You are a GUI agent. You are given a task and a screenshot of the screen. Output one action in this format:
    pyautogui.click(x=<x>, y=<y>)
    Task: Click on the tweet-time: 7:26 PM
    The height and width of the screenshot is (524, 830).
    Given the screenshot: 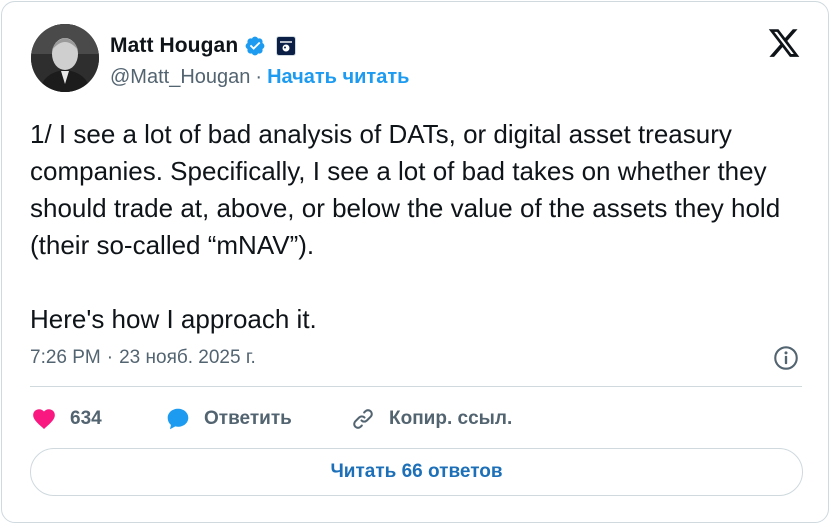 What is the action you would take?
    pyautogui.click(x=65, y=357)
    